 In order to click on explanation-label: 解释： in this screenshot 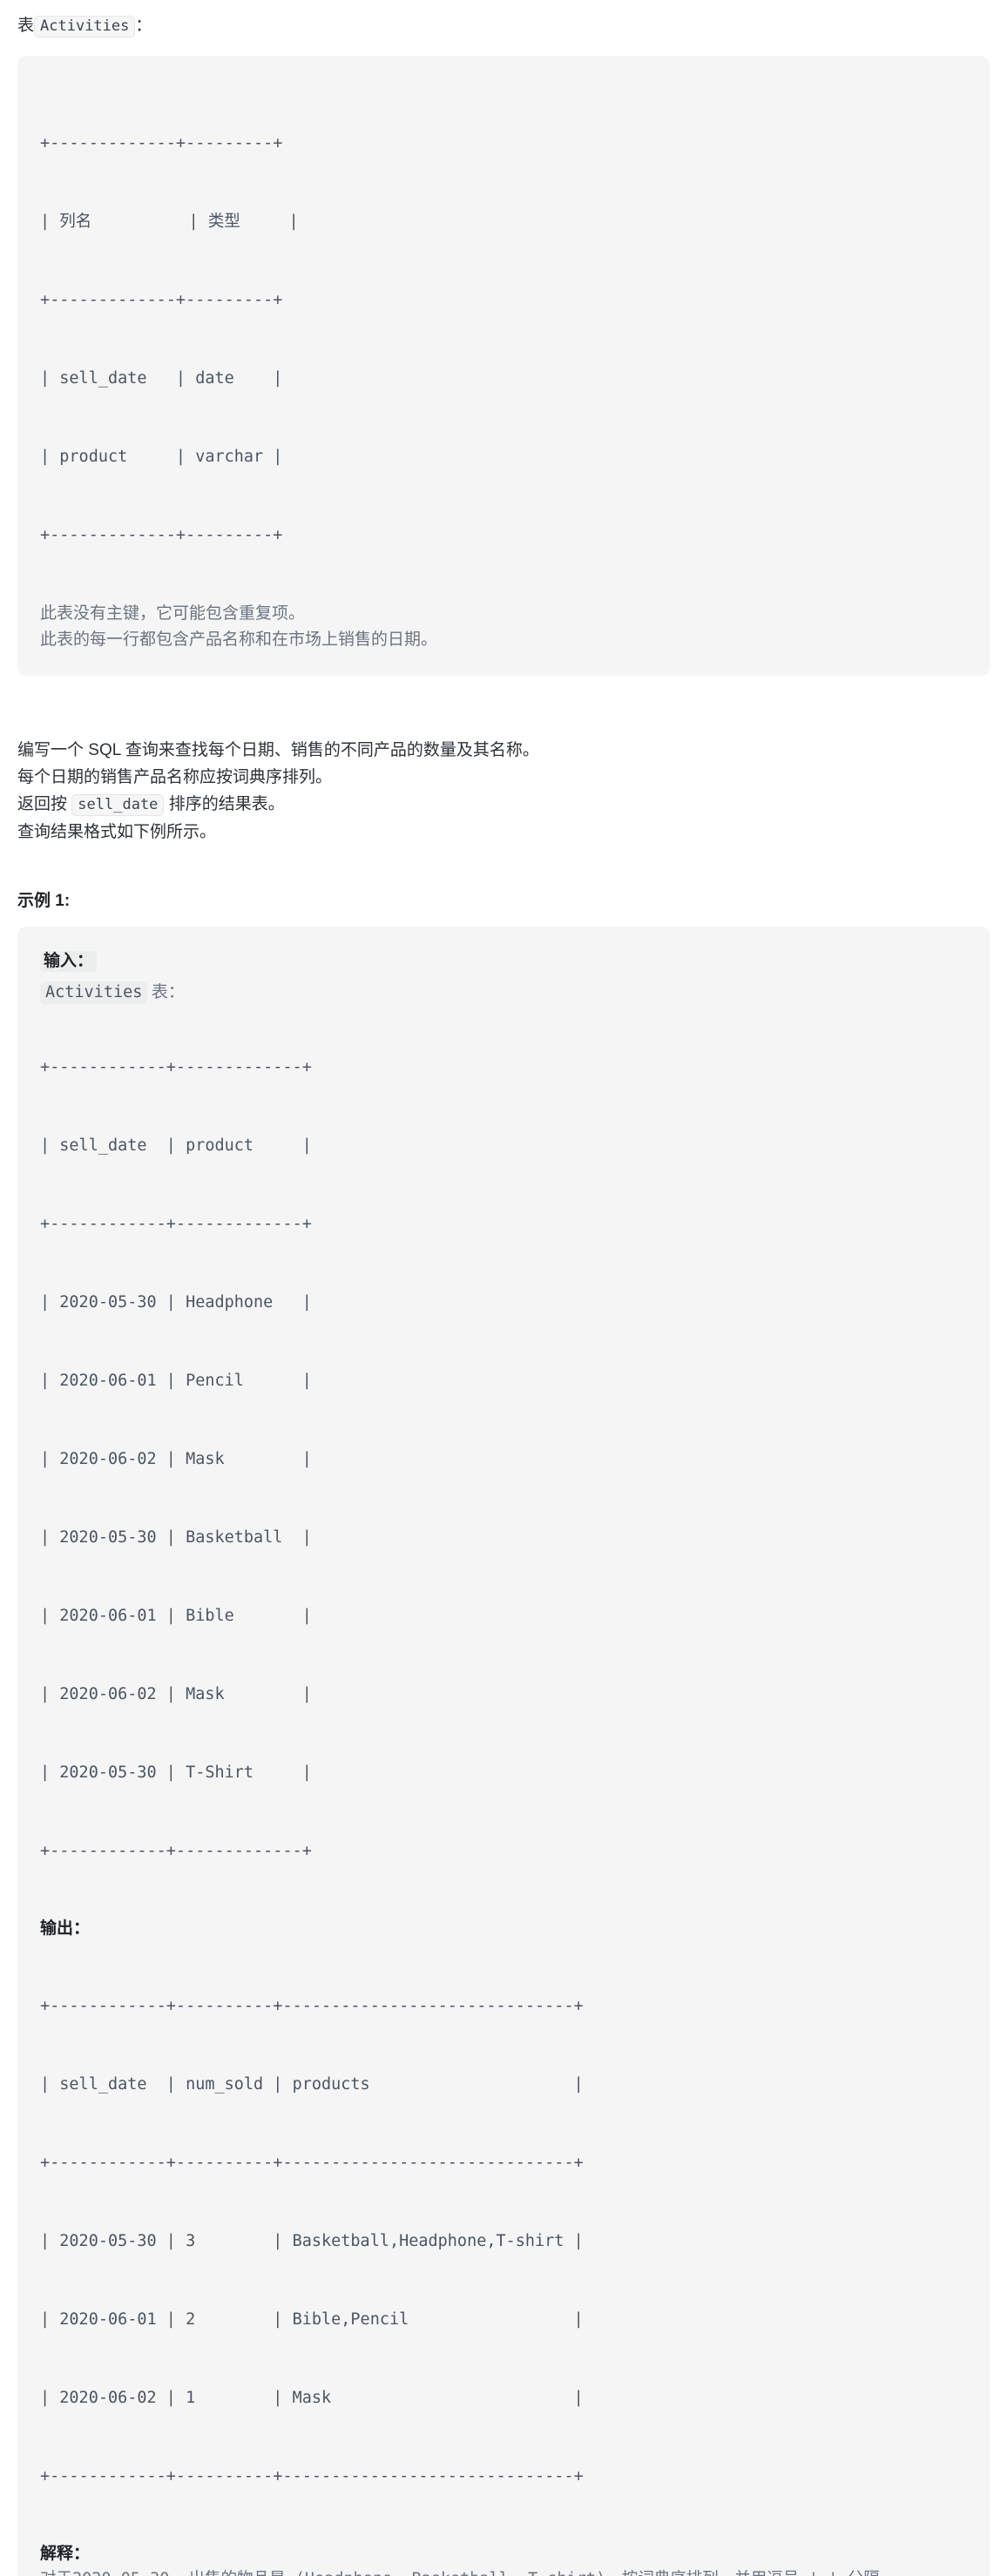, I will do `click(65, 2554)`.